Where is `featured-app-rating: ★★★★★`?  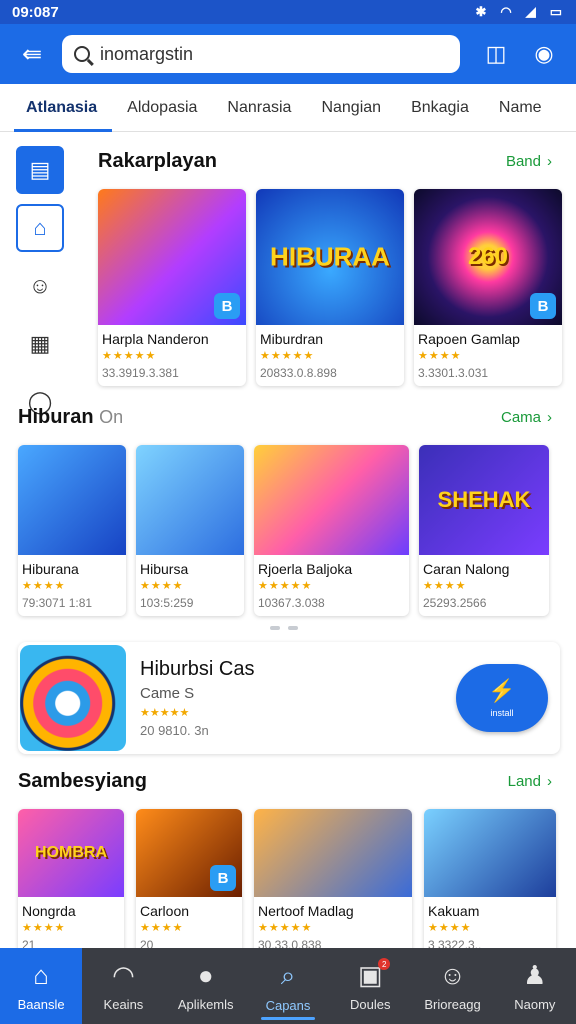 featured-app-rating: ★★★★★ is located at coordinates (165, 713).